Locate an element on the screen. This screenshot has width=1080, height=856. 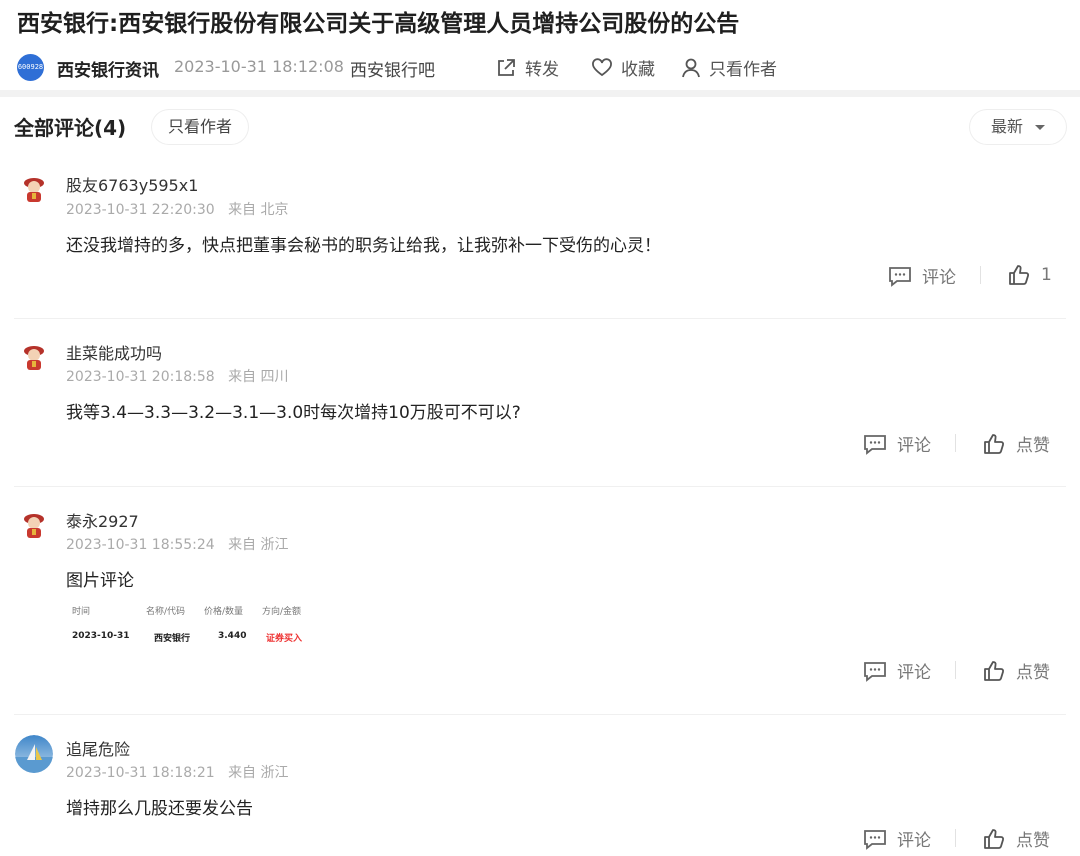
share-icon is located at coordinates (506, 67).